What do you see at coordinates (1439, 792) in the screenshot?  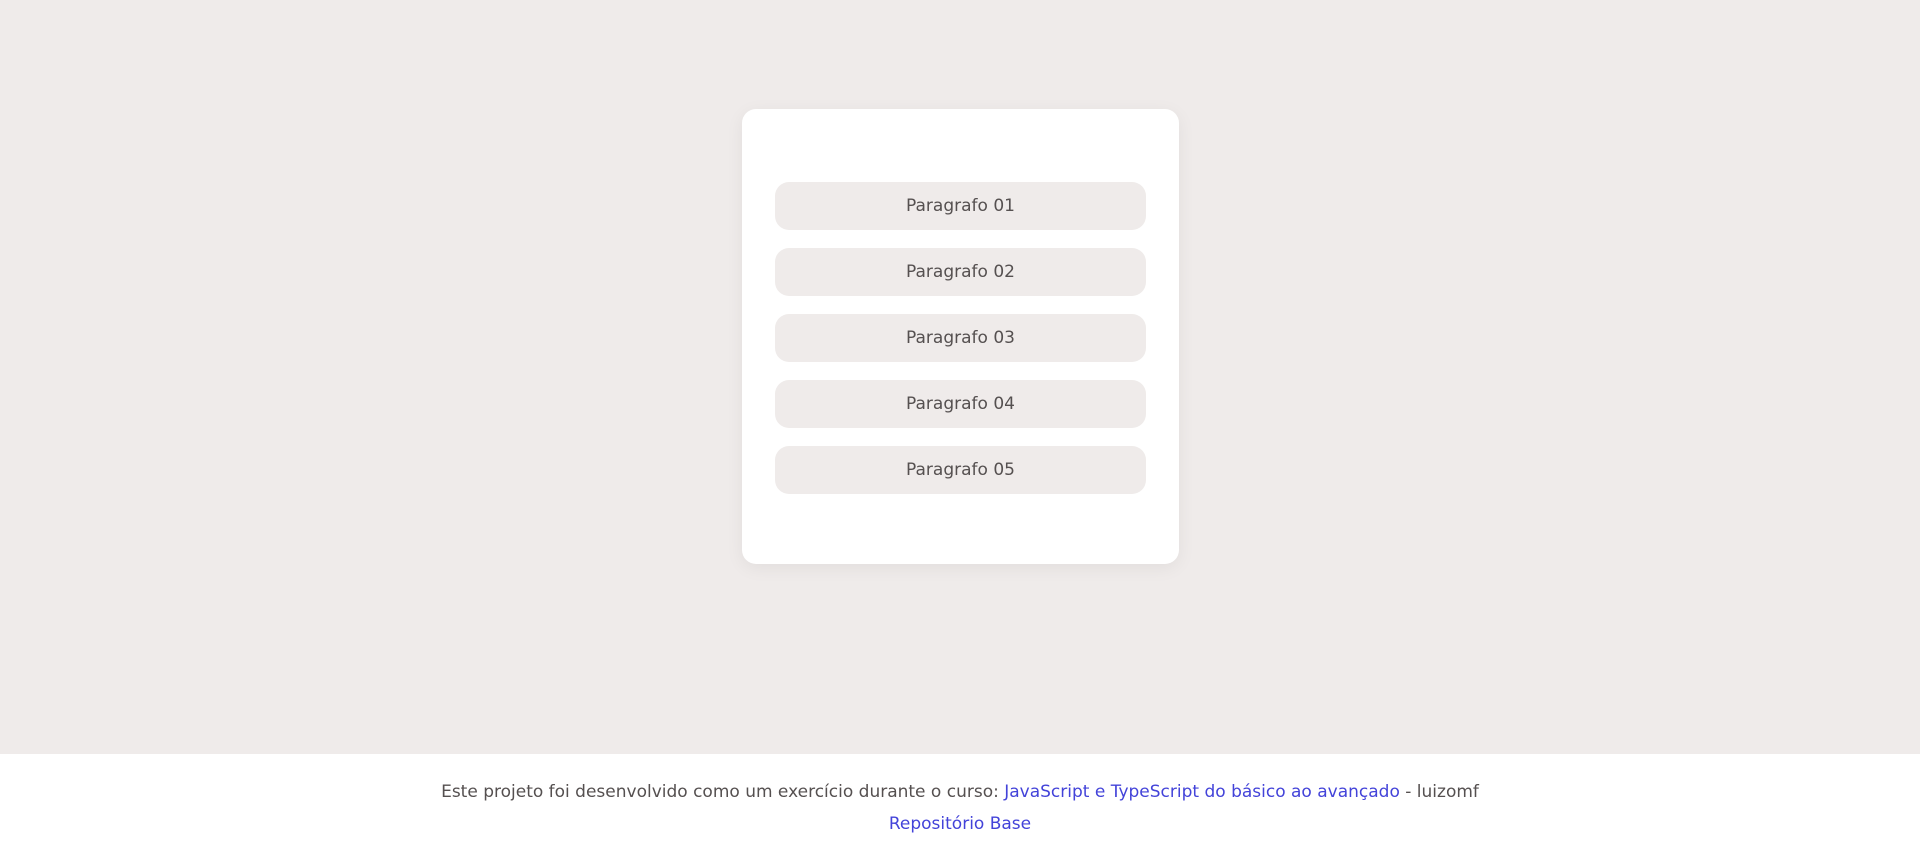 I see `footer-author-text: - luizomf` at bounding box center [1439, 792].